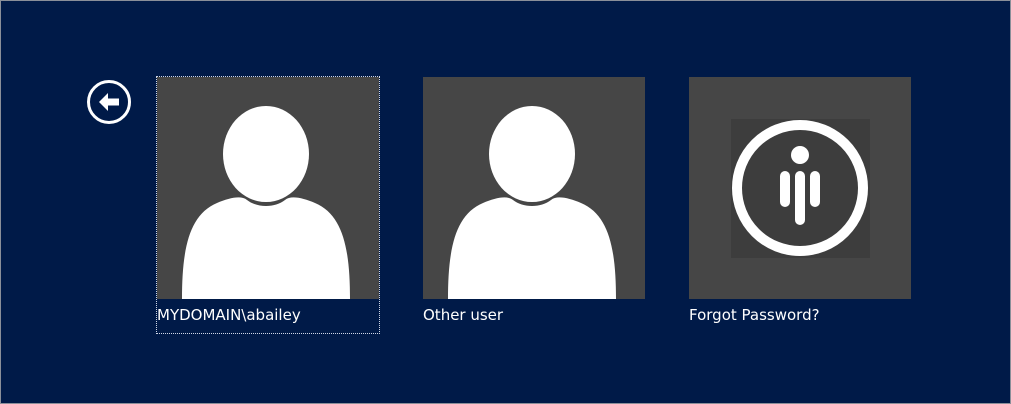  I want to click on user-tile-abailey: MYDOMAIN\abailey, so click(268, 205).